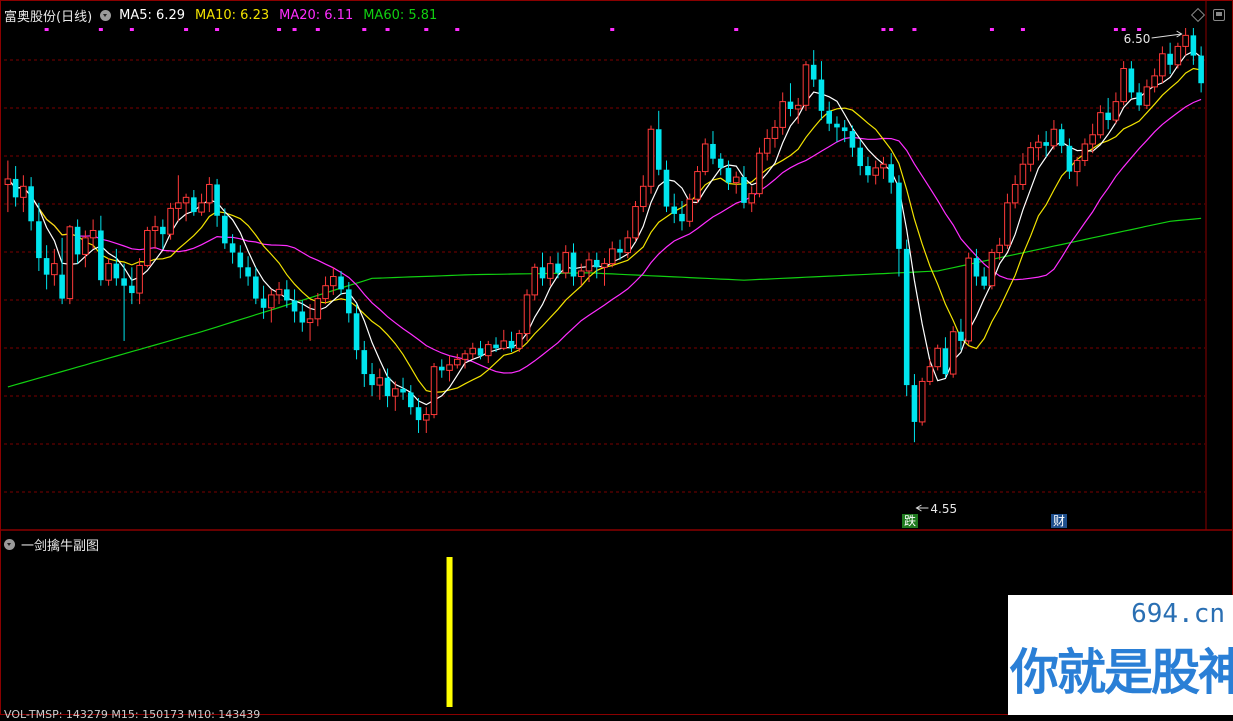 The width and height of the screenshot is (1233, 721). Describe the element at coordinates (48, 17) in the screenshot. I see `stock-title: 富奥股份(日线)` at that location.